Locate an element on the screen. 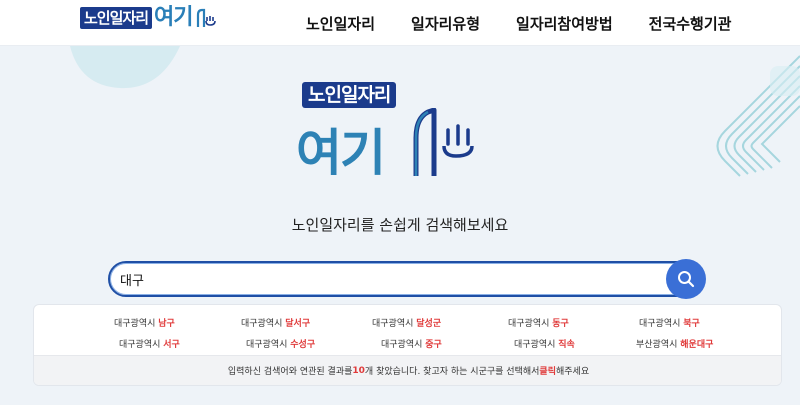 Image resolution: width=800 pixels, height=405 pixels. result-count: 10 is located at coordinates (358, 370).